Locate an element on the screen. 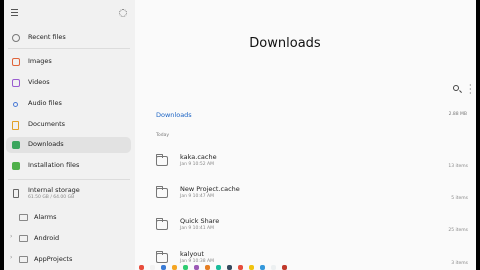 The width and height of the screenshot is (480, 270). section-header: Today is located at coordinates (163, 135).